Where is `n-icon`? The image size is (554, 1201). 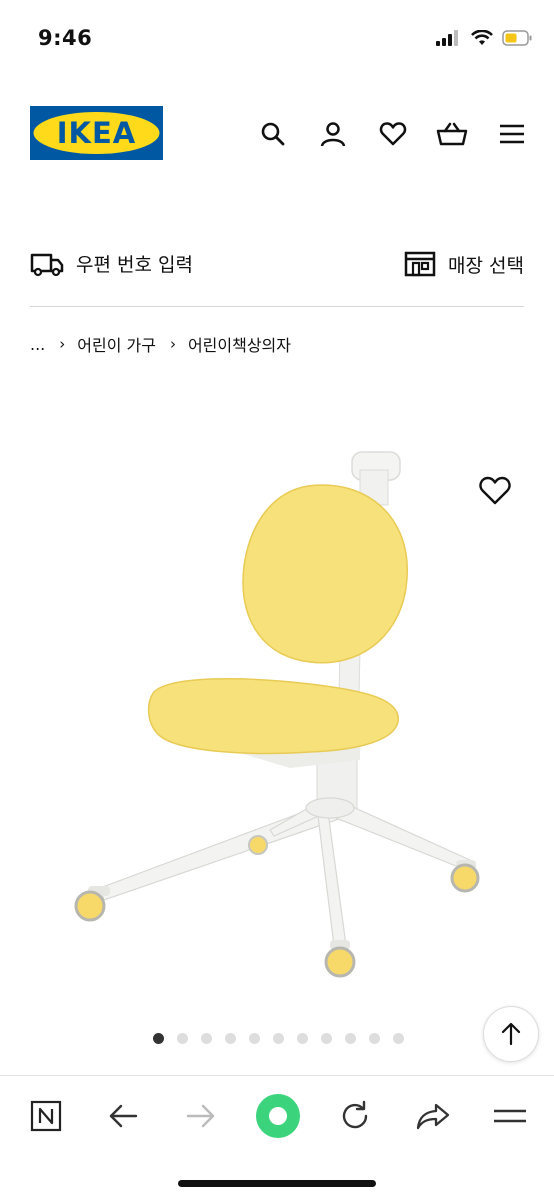
n-icon is located at coordinates (46, 1116).